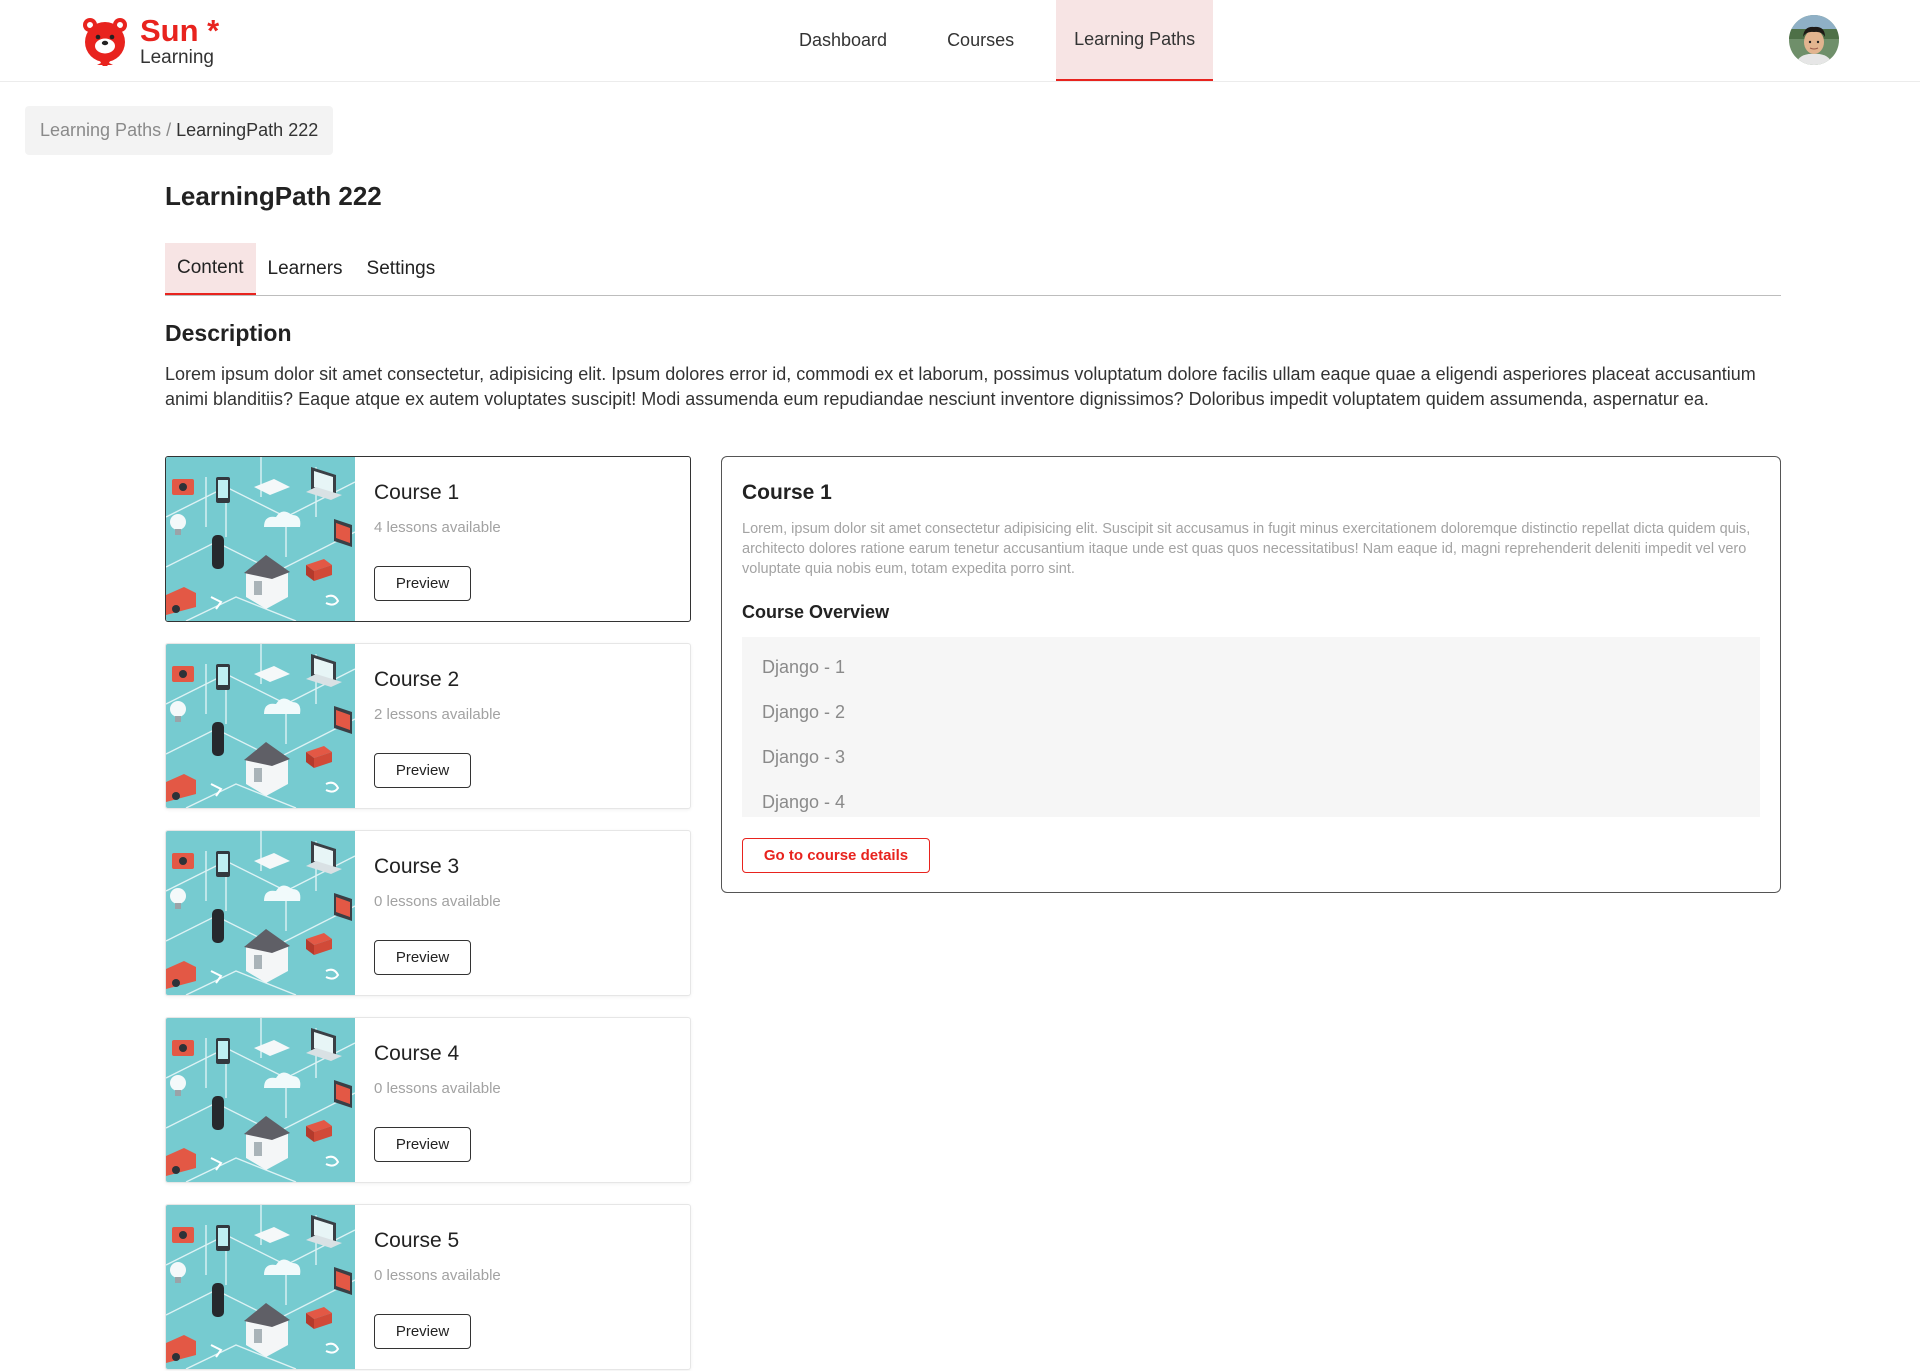  I want to click on course-card-body: Course 3 0 lessons available Preview, so click(522, 913).